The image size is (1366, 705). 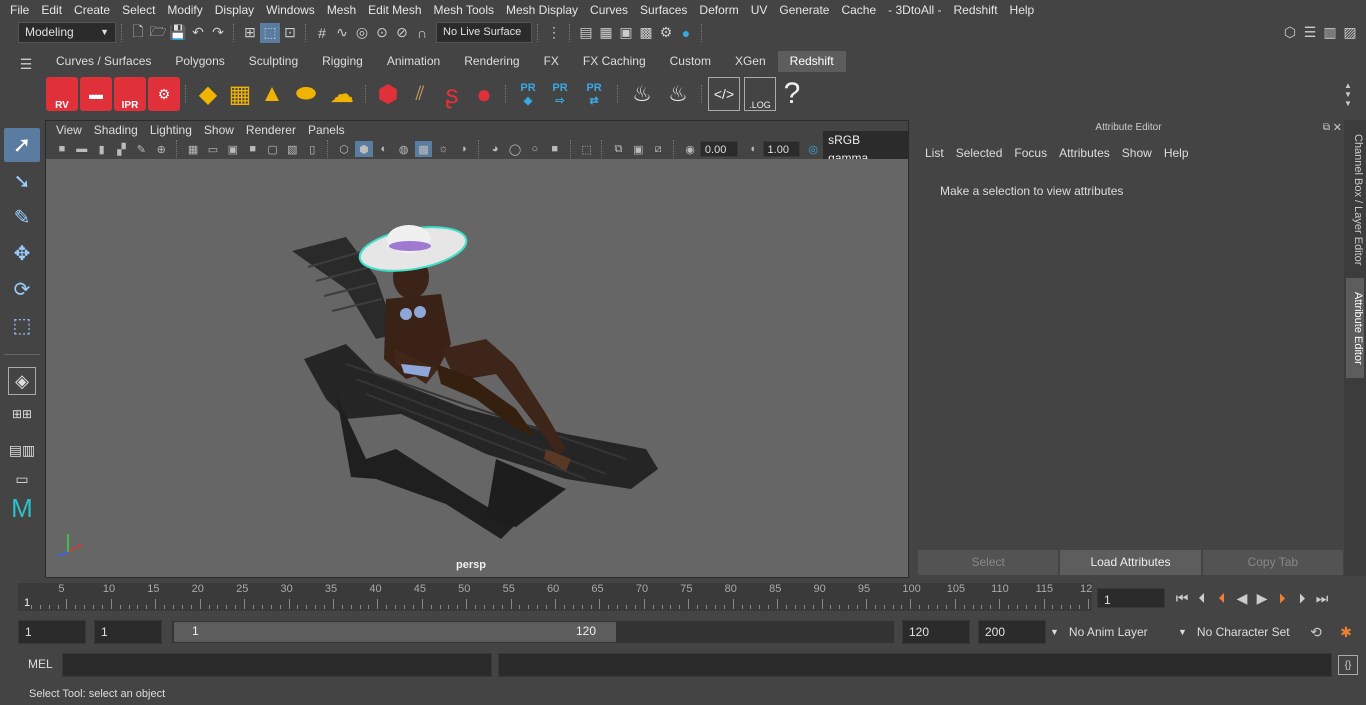 What do you see at coordinates (1131, 598) in the screenshot?
I see `current-frame-field: 1` at bounding box center [1131, 598].